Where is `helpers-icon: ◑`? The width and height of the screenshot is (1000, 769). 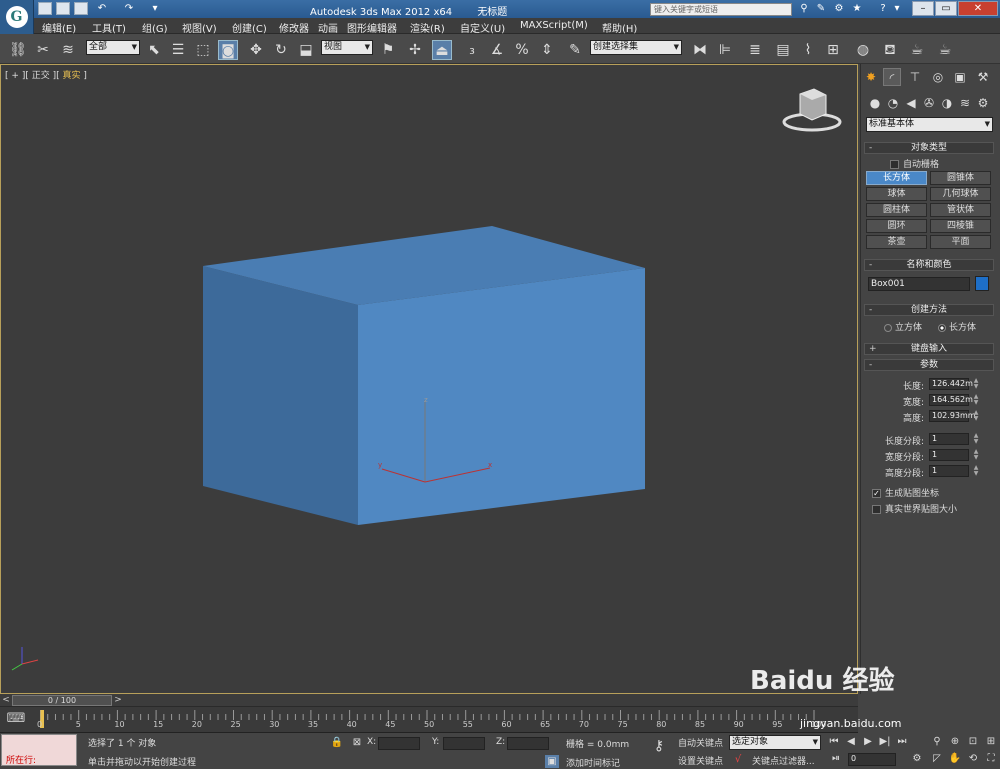
helpers-icon: ◑ is located at coordinates (947, 103).